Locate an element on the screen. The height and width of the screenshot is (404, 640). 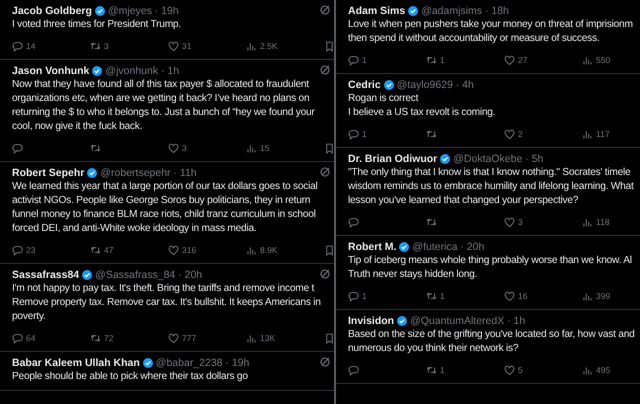
tweet-text-line: then spend it without accountability or measure of success. is located at coordinates (474, 39).